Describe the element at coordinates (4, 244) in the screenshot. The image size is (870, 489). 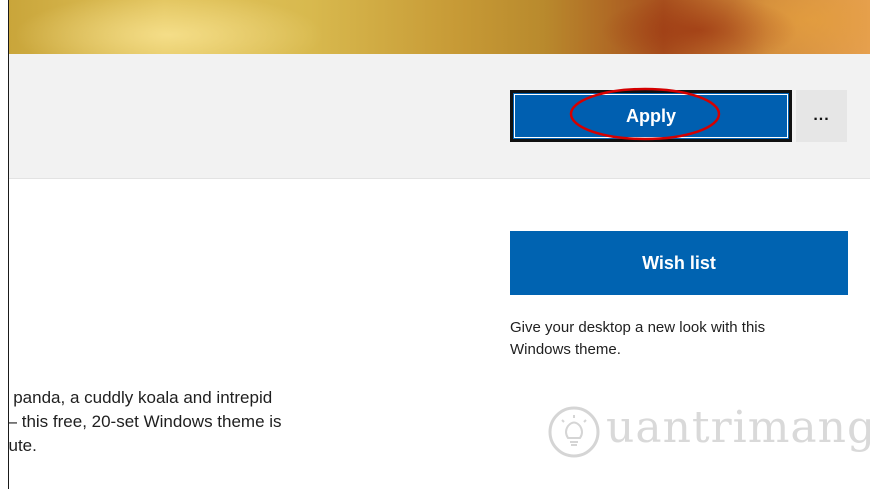
I see `window-left-edge` at that location.